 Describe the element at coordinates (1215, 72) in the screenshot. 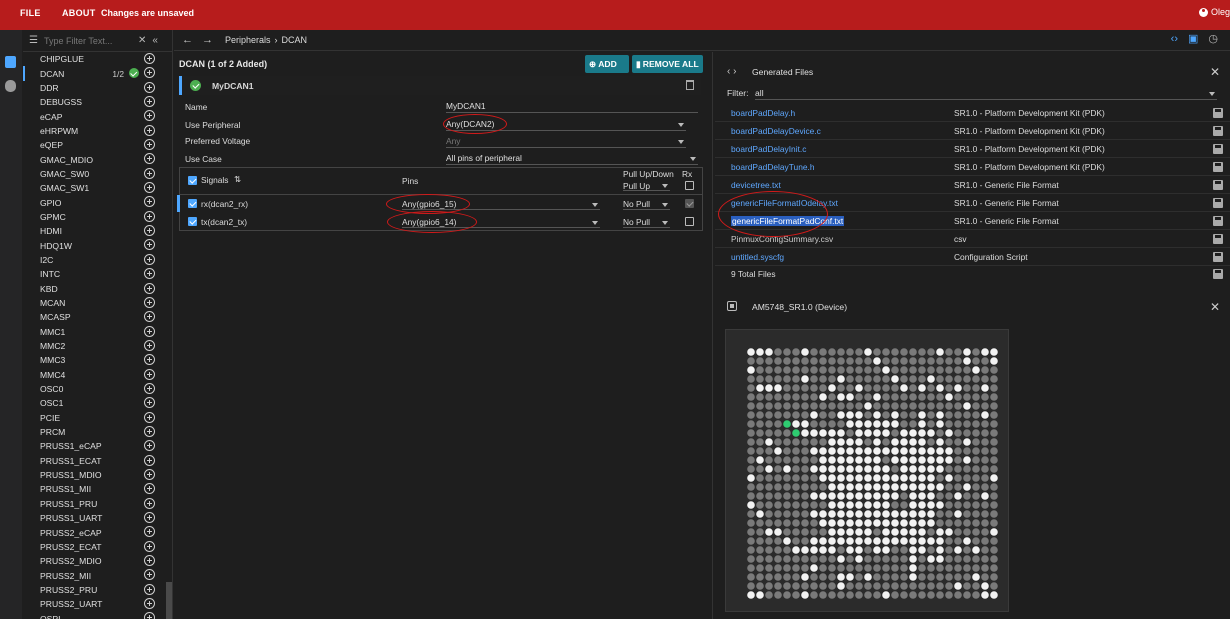

I see `close-icon: ✕` at that location.